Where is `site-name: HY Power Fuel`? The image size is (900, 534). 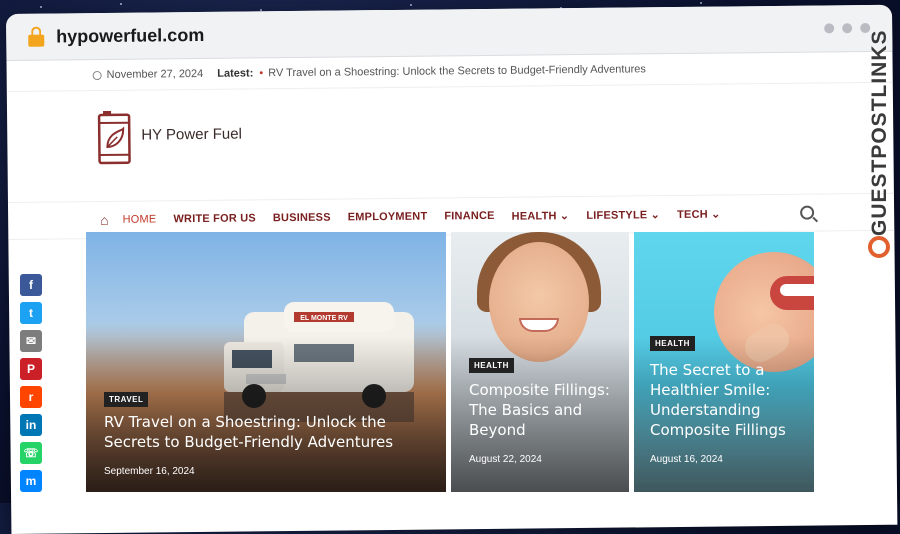
site-name: HY Power Fuel is located at coordinates (191, 135).